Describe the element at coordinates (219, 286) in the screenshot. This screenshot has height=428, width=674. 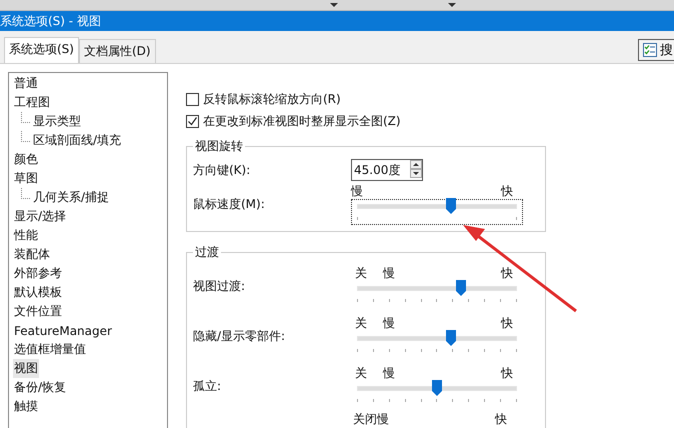
I see `field-label: 视图过渡:` at that location.